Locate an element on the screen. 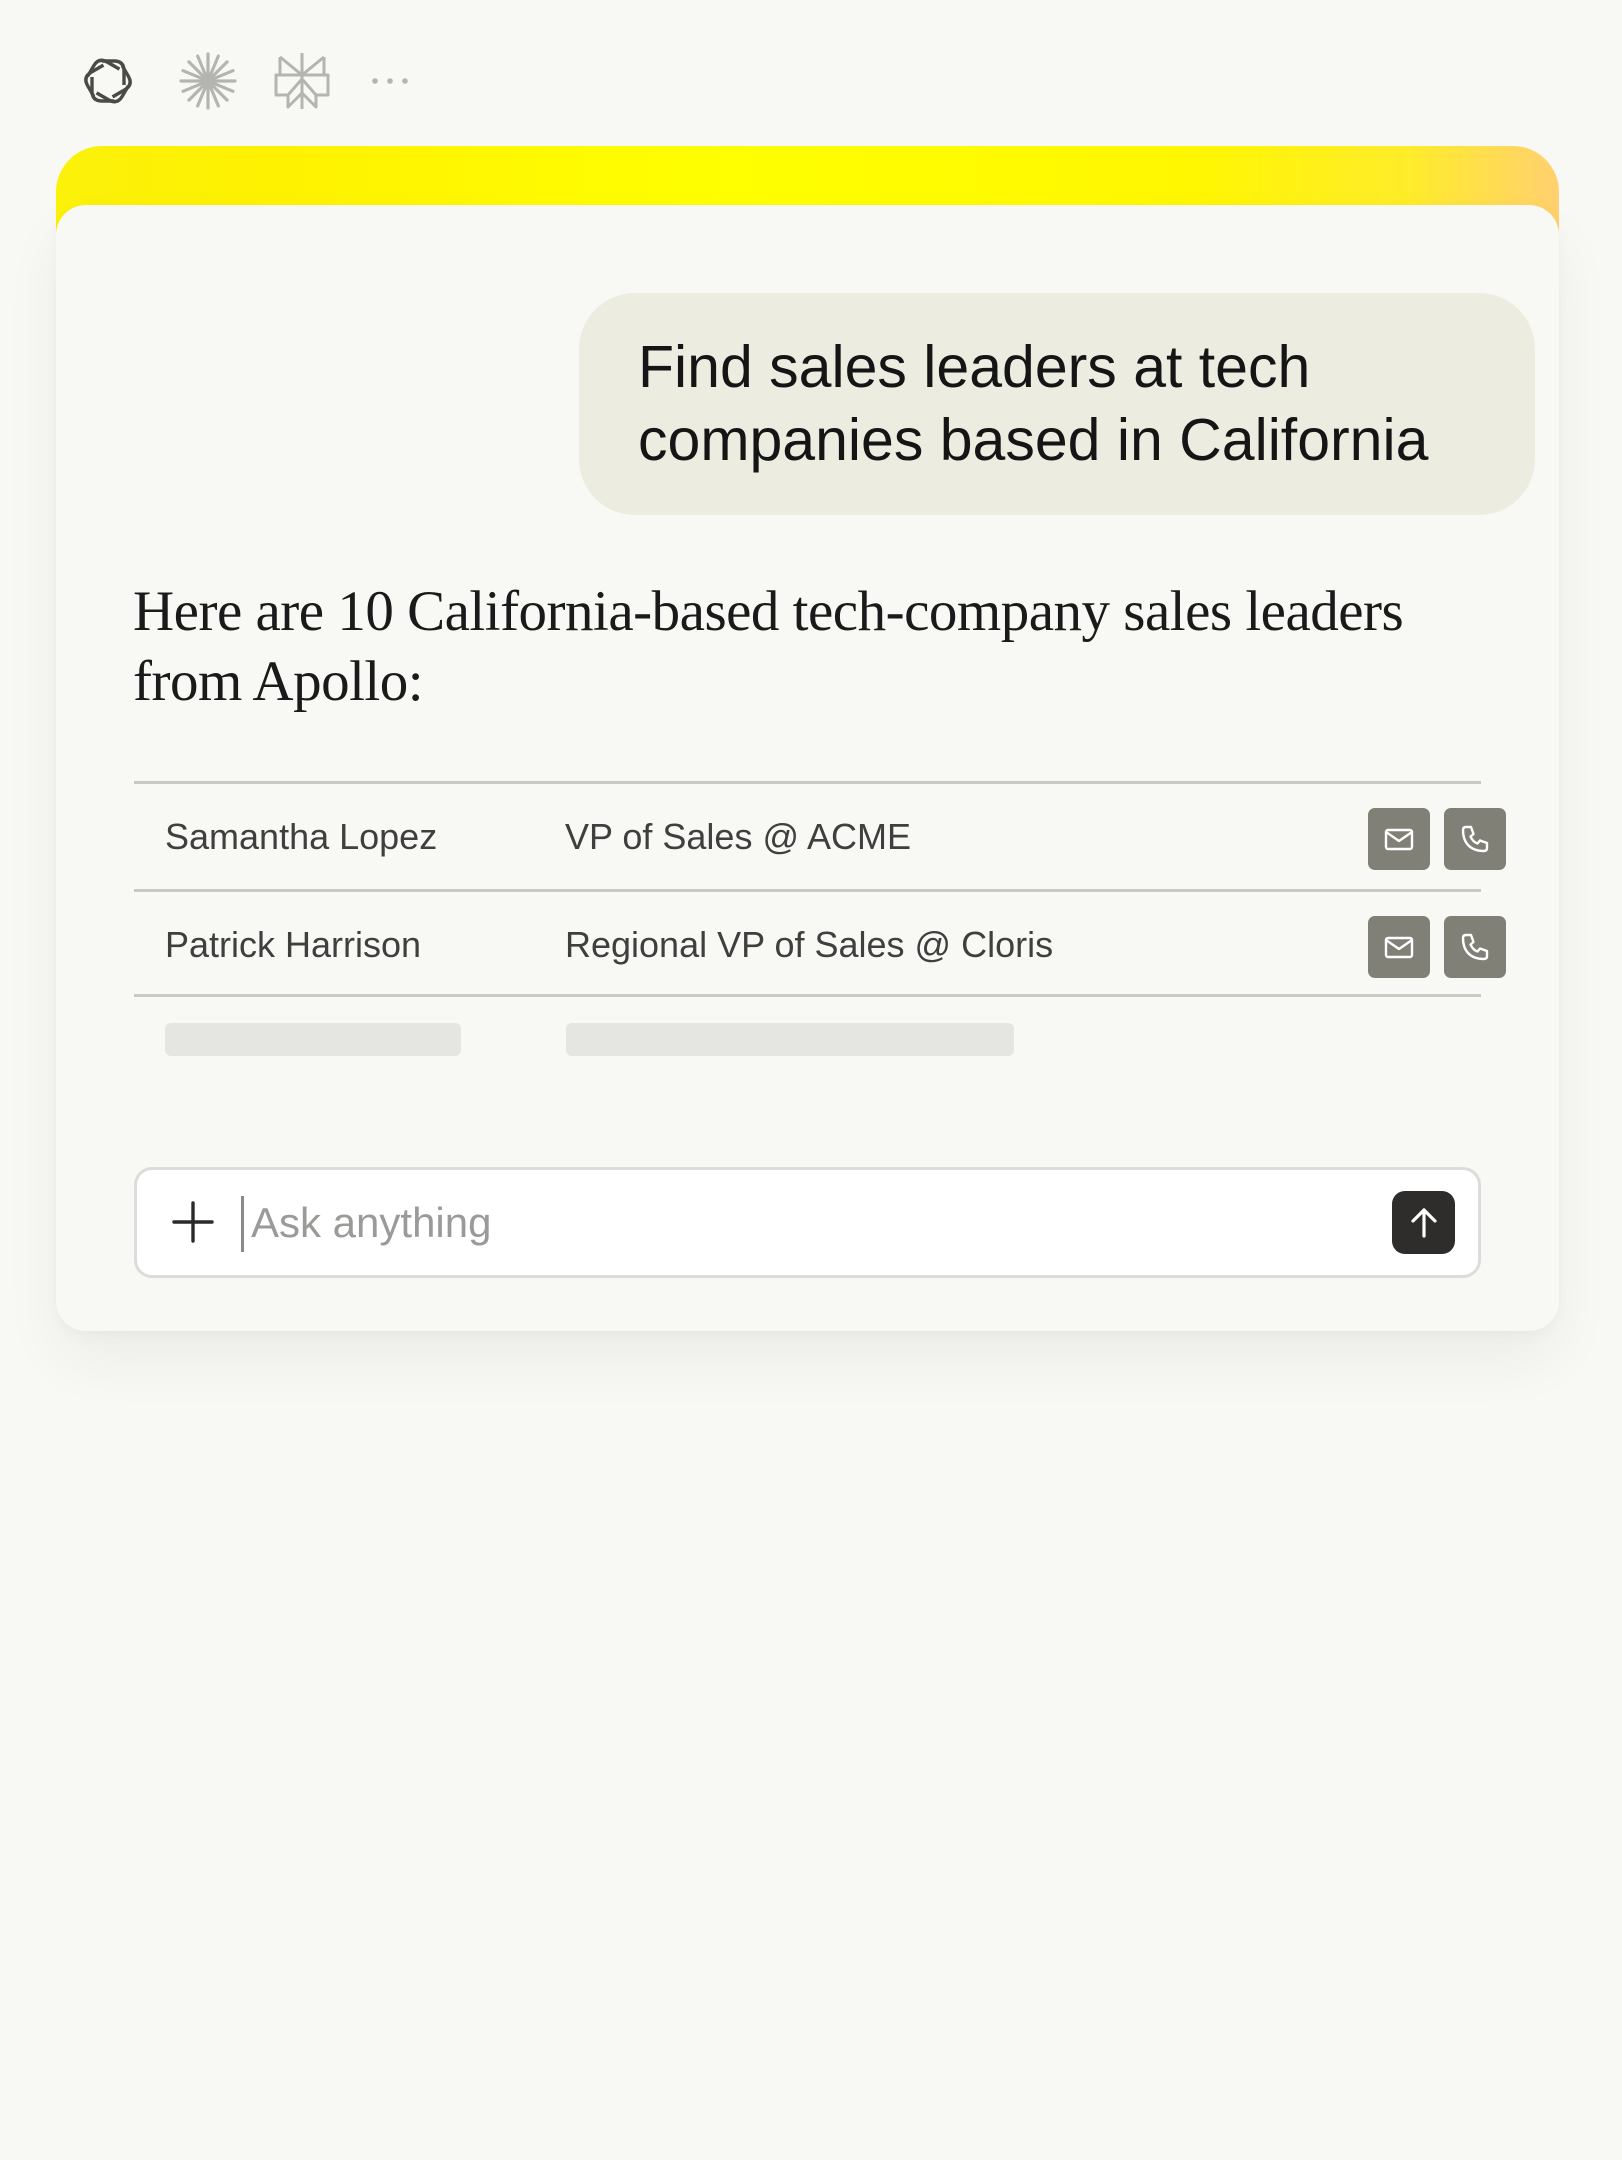  more-dots-icon is located at coordinates (390, 81).